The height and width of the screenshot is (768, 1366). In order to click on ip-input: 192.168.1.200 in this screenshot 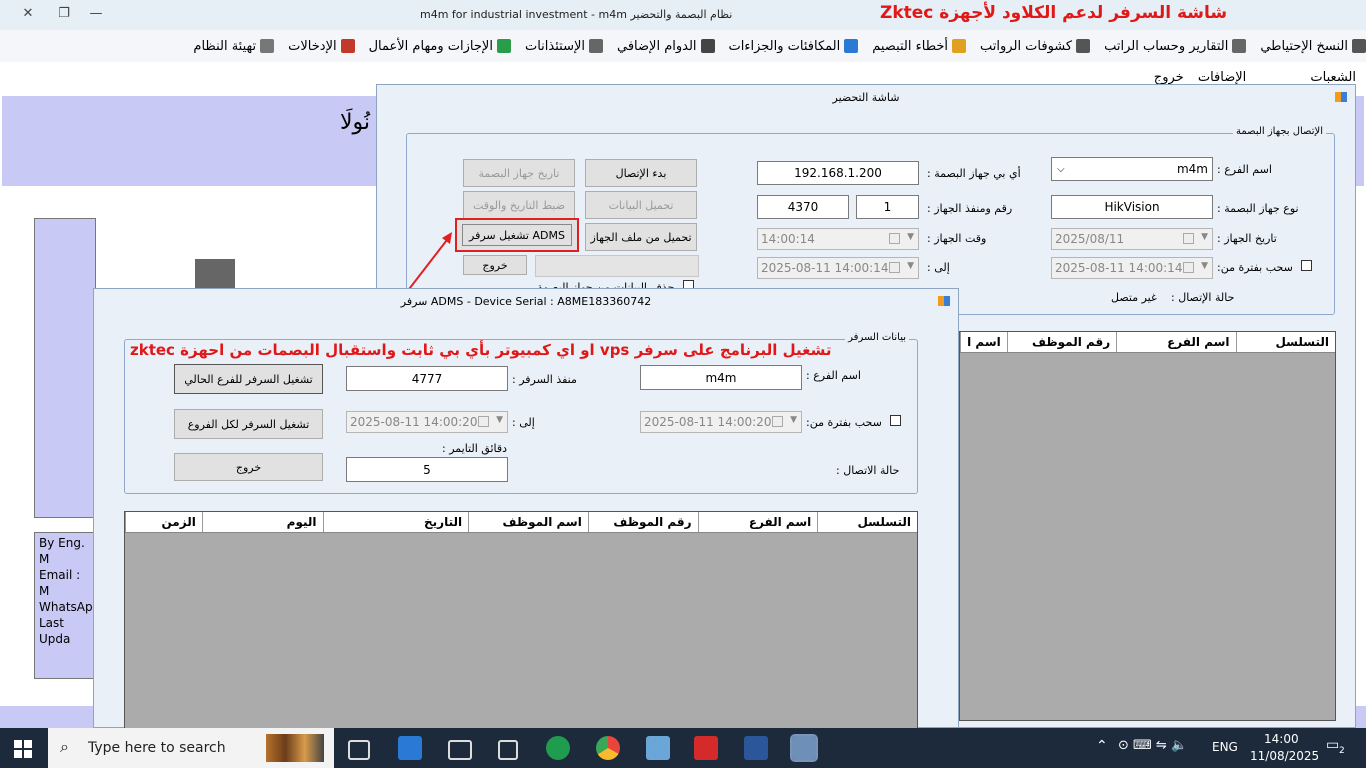, I will do `click(838, 173)`.